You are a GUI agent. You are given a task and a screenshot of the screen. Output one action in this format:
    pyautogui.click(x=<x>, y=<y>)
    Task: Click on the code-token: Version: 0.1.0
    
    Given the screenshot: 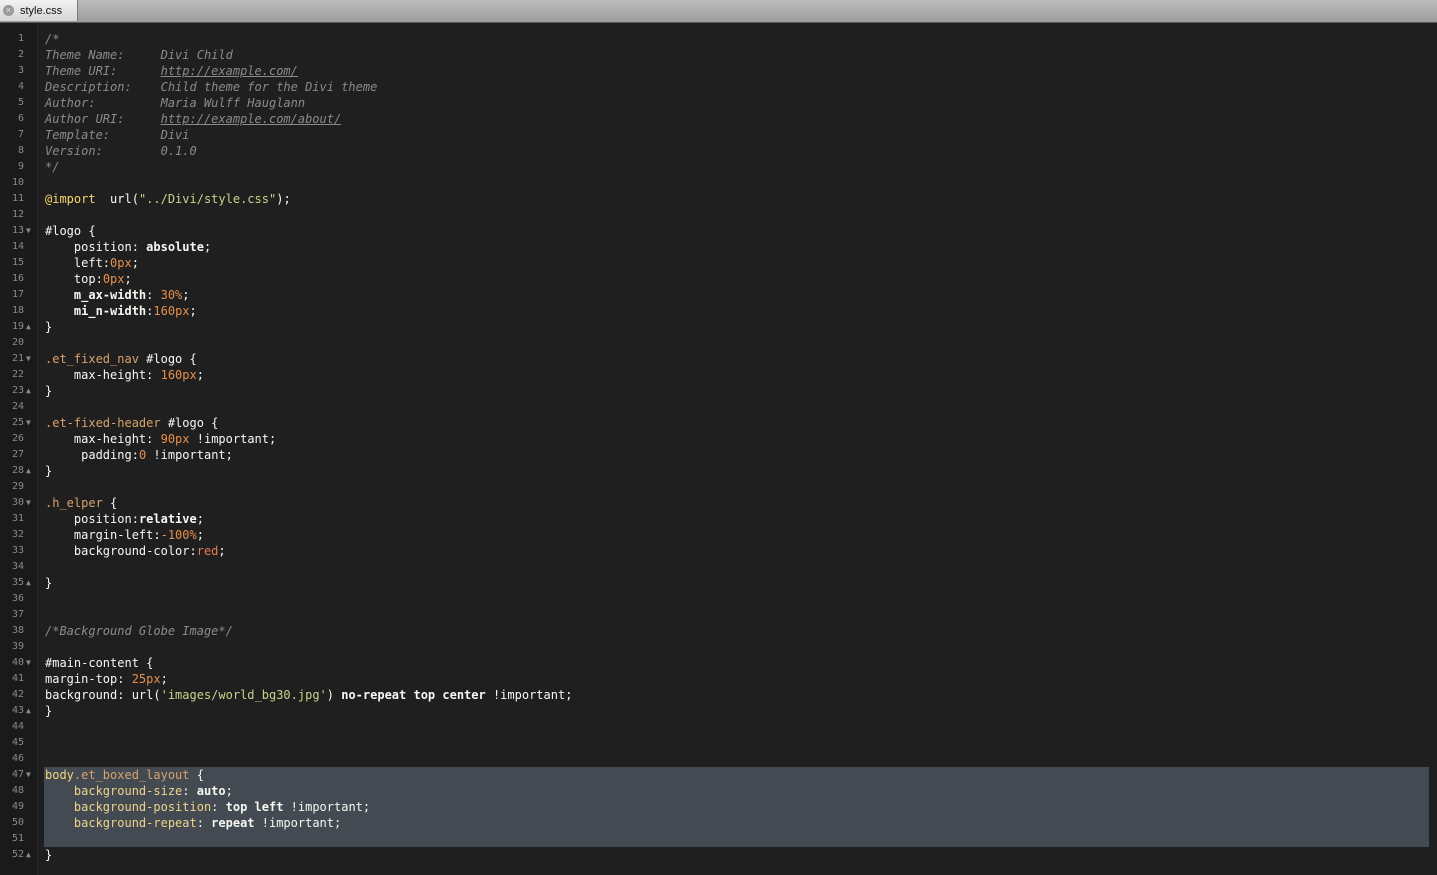 What is the action you would take?
    pyautogui.click(x=121, y=151)
    